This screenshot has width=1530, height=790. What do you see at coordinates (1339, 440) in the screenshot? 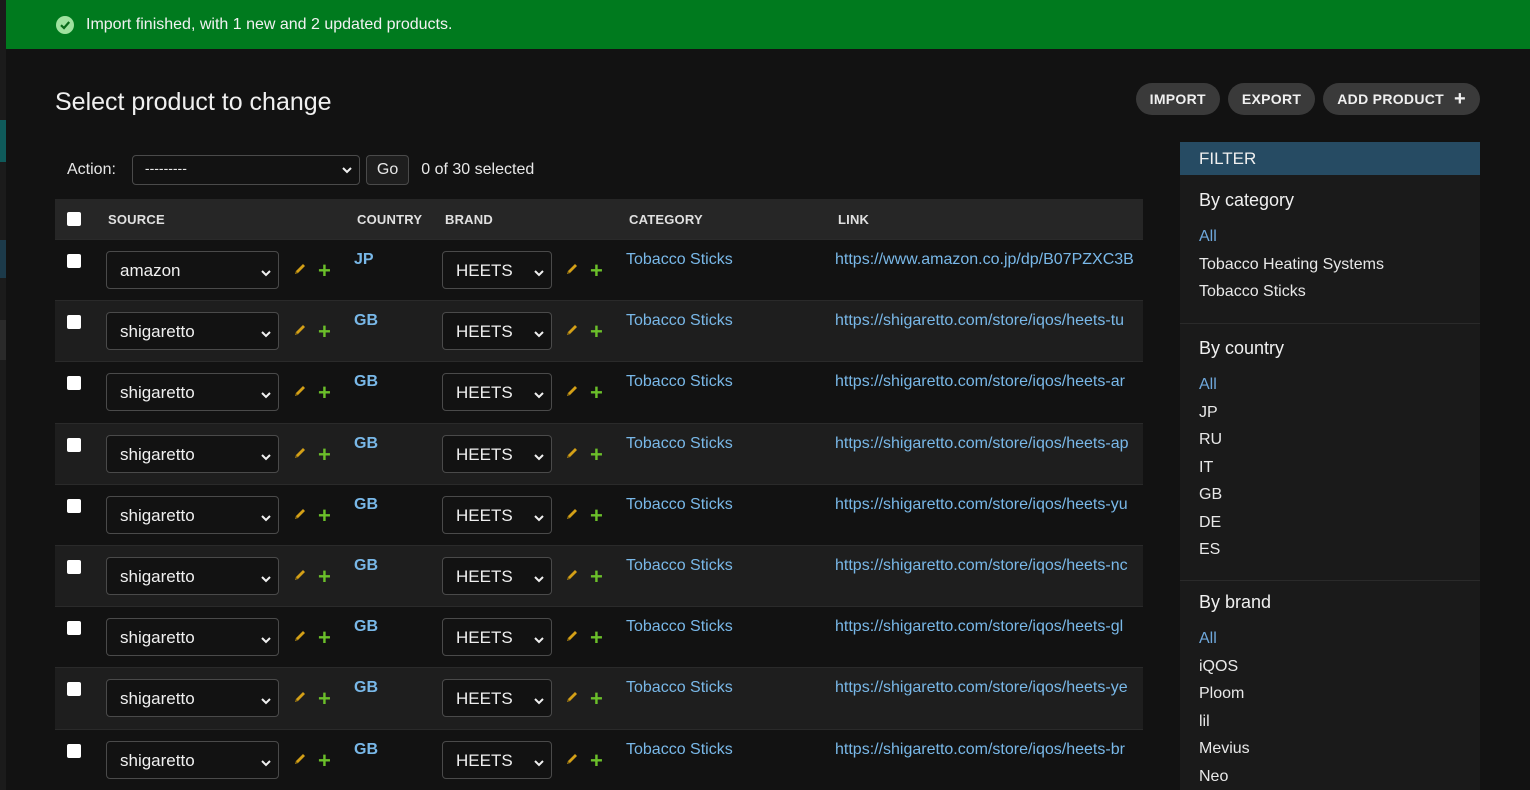
I see `filter-item: RU` at bounding box center [1339, 440].